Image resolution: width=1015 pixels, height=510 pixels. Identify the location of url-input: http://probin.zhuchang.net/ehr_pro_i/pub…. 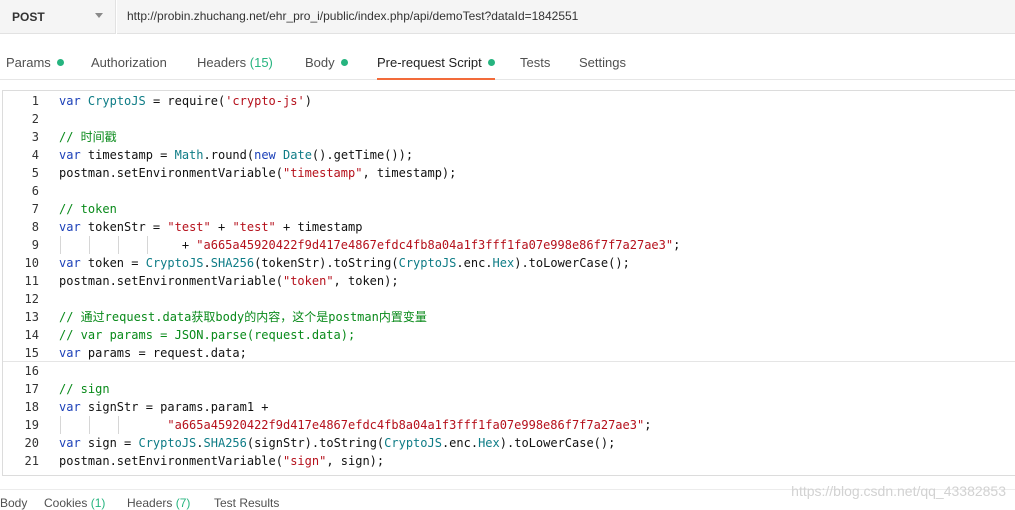
(566, 17).